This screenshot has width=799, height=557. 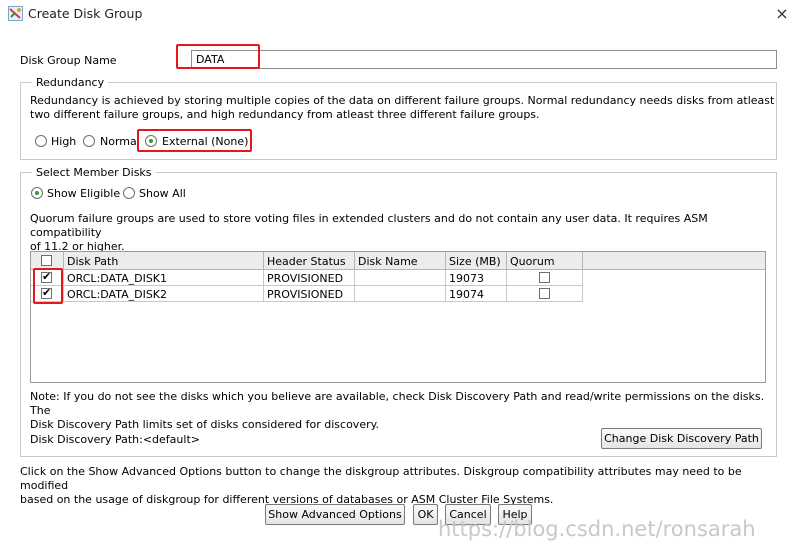 I want to click on disk-group-name-input: DATA, so click(x=484, y=59).